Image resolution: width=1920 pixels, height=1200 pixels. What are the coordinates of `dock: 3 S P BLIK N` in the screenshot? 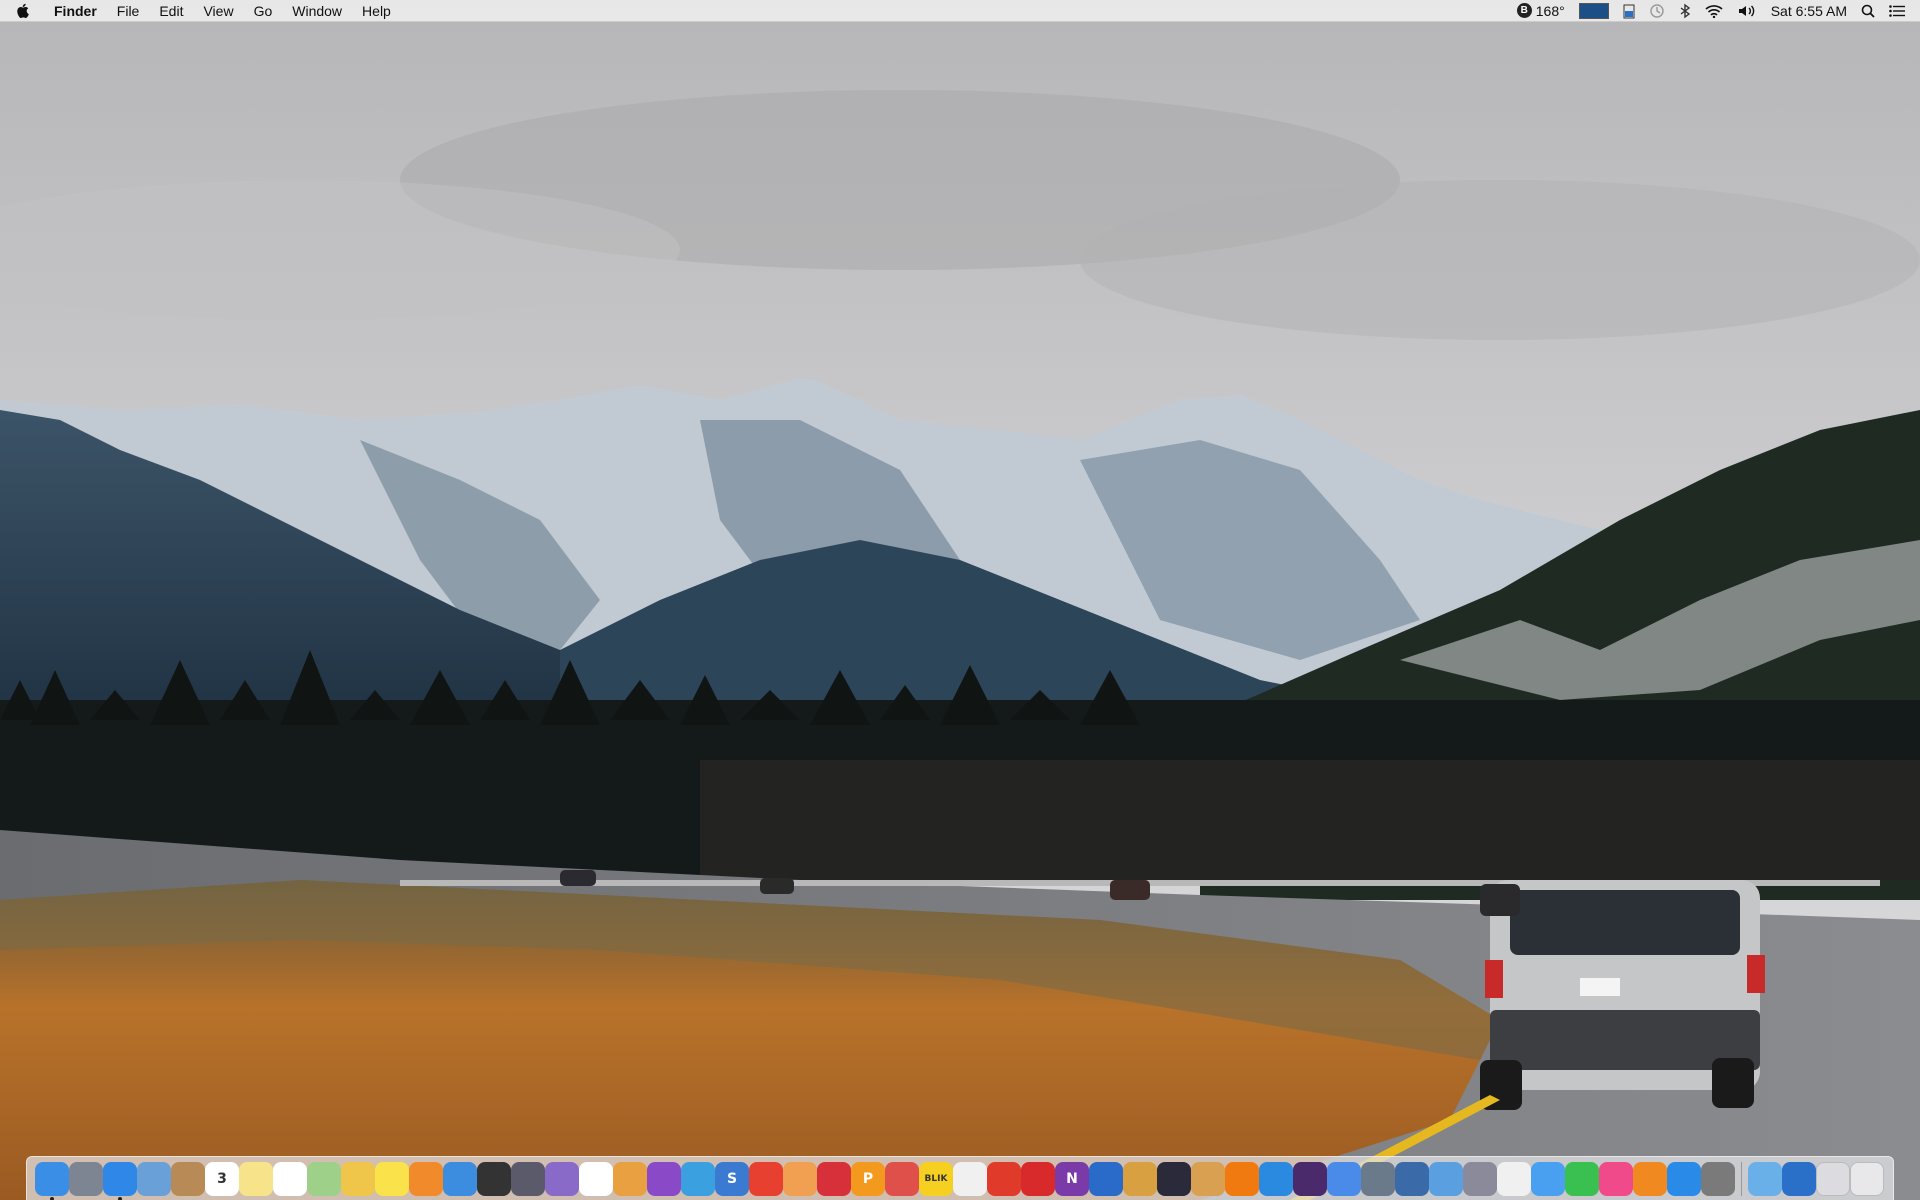 It's located at (960, 1178).